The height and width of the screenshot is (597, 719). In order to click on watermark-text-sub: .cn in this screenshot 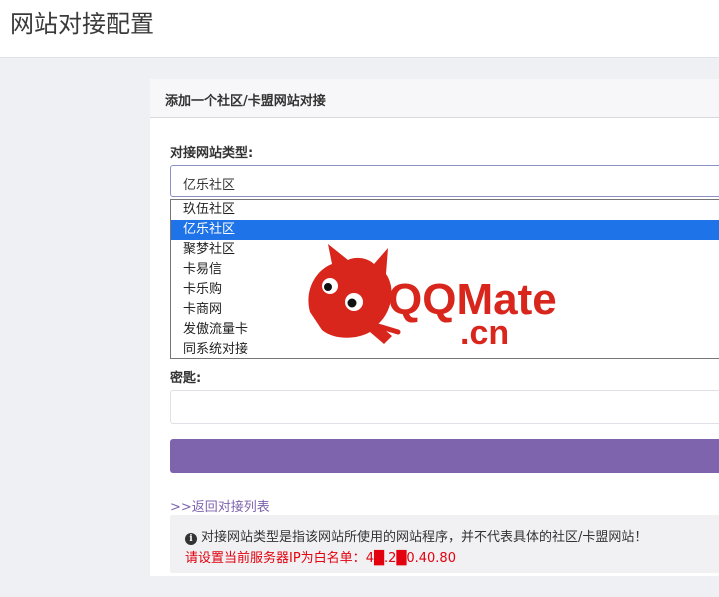, I will do `click(484, 333)`.